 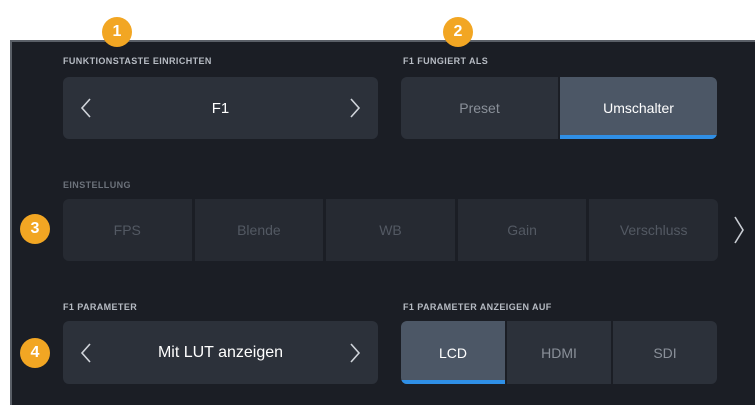 What do you see at coordinates (35, 229) in the screenshot?
I see `callout-badge-3: 3` at bounding box center [35, 229].